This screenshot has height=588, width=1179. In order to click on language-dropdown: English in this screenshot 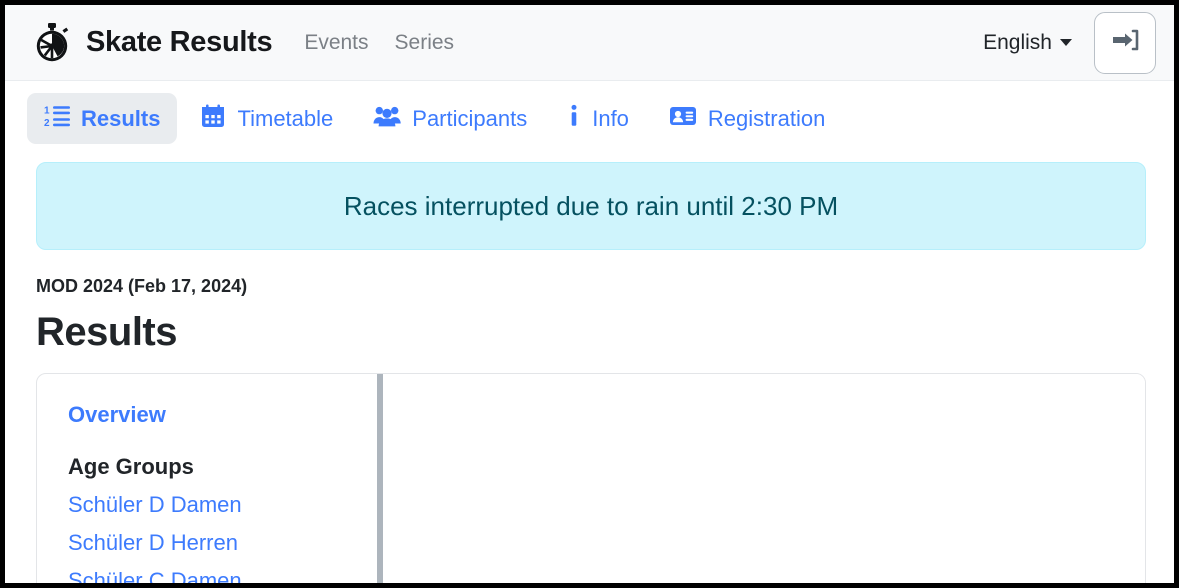, I will do `click(1027, 43)`.